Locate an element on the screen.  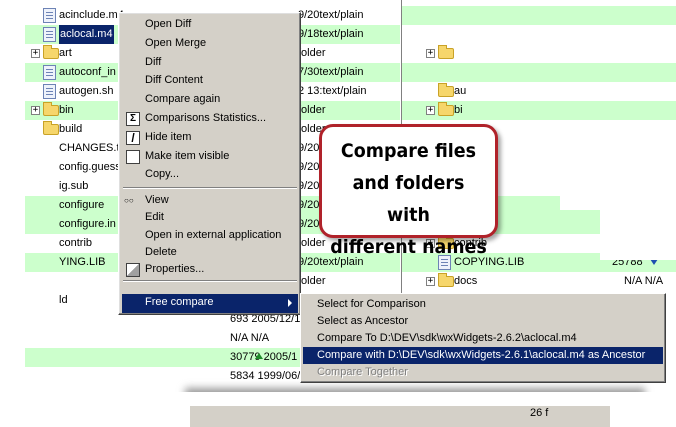
left-gutter is located at coordinates (12, 213).